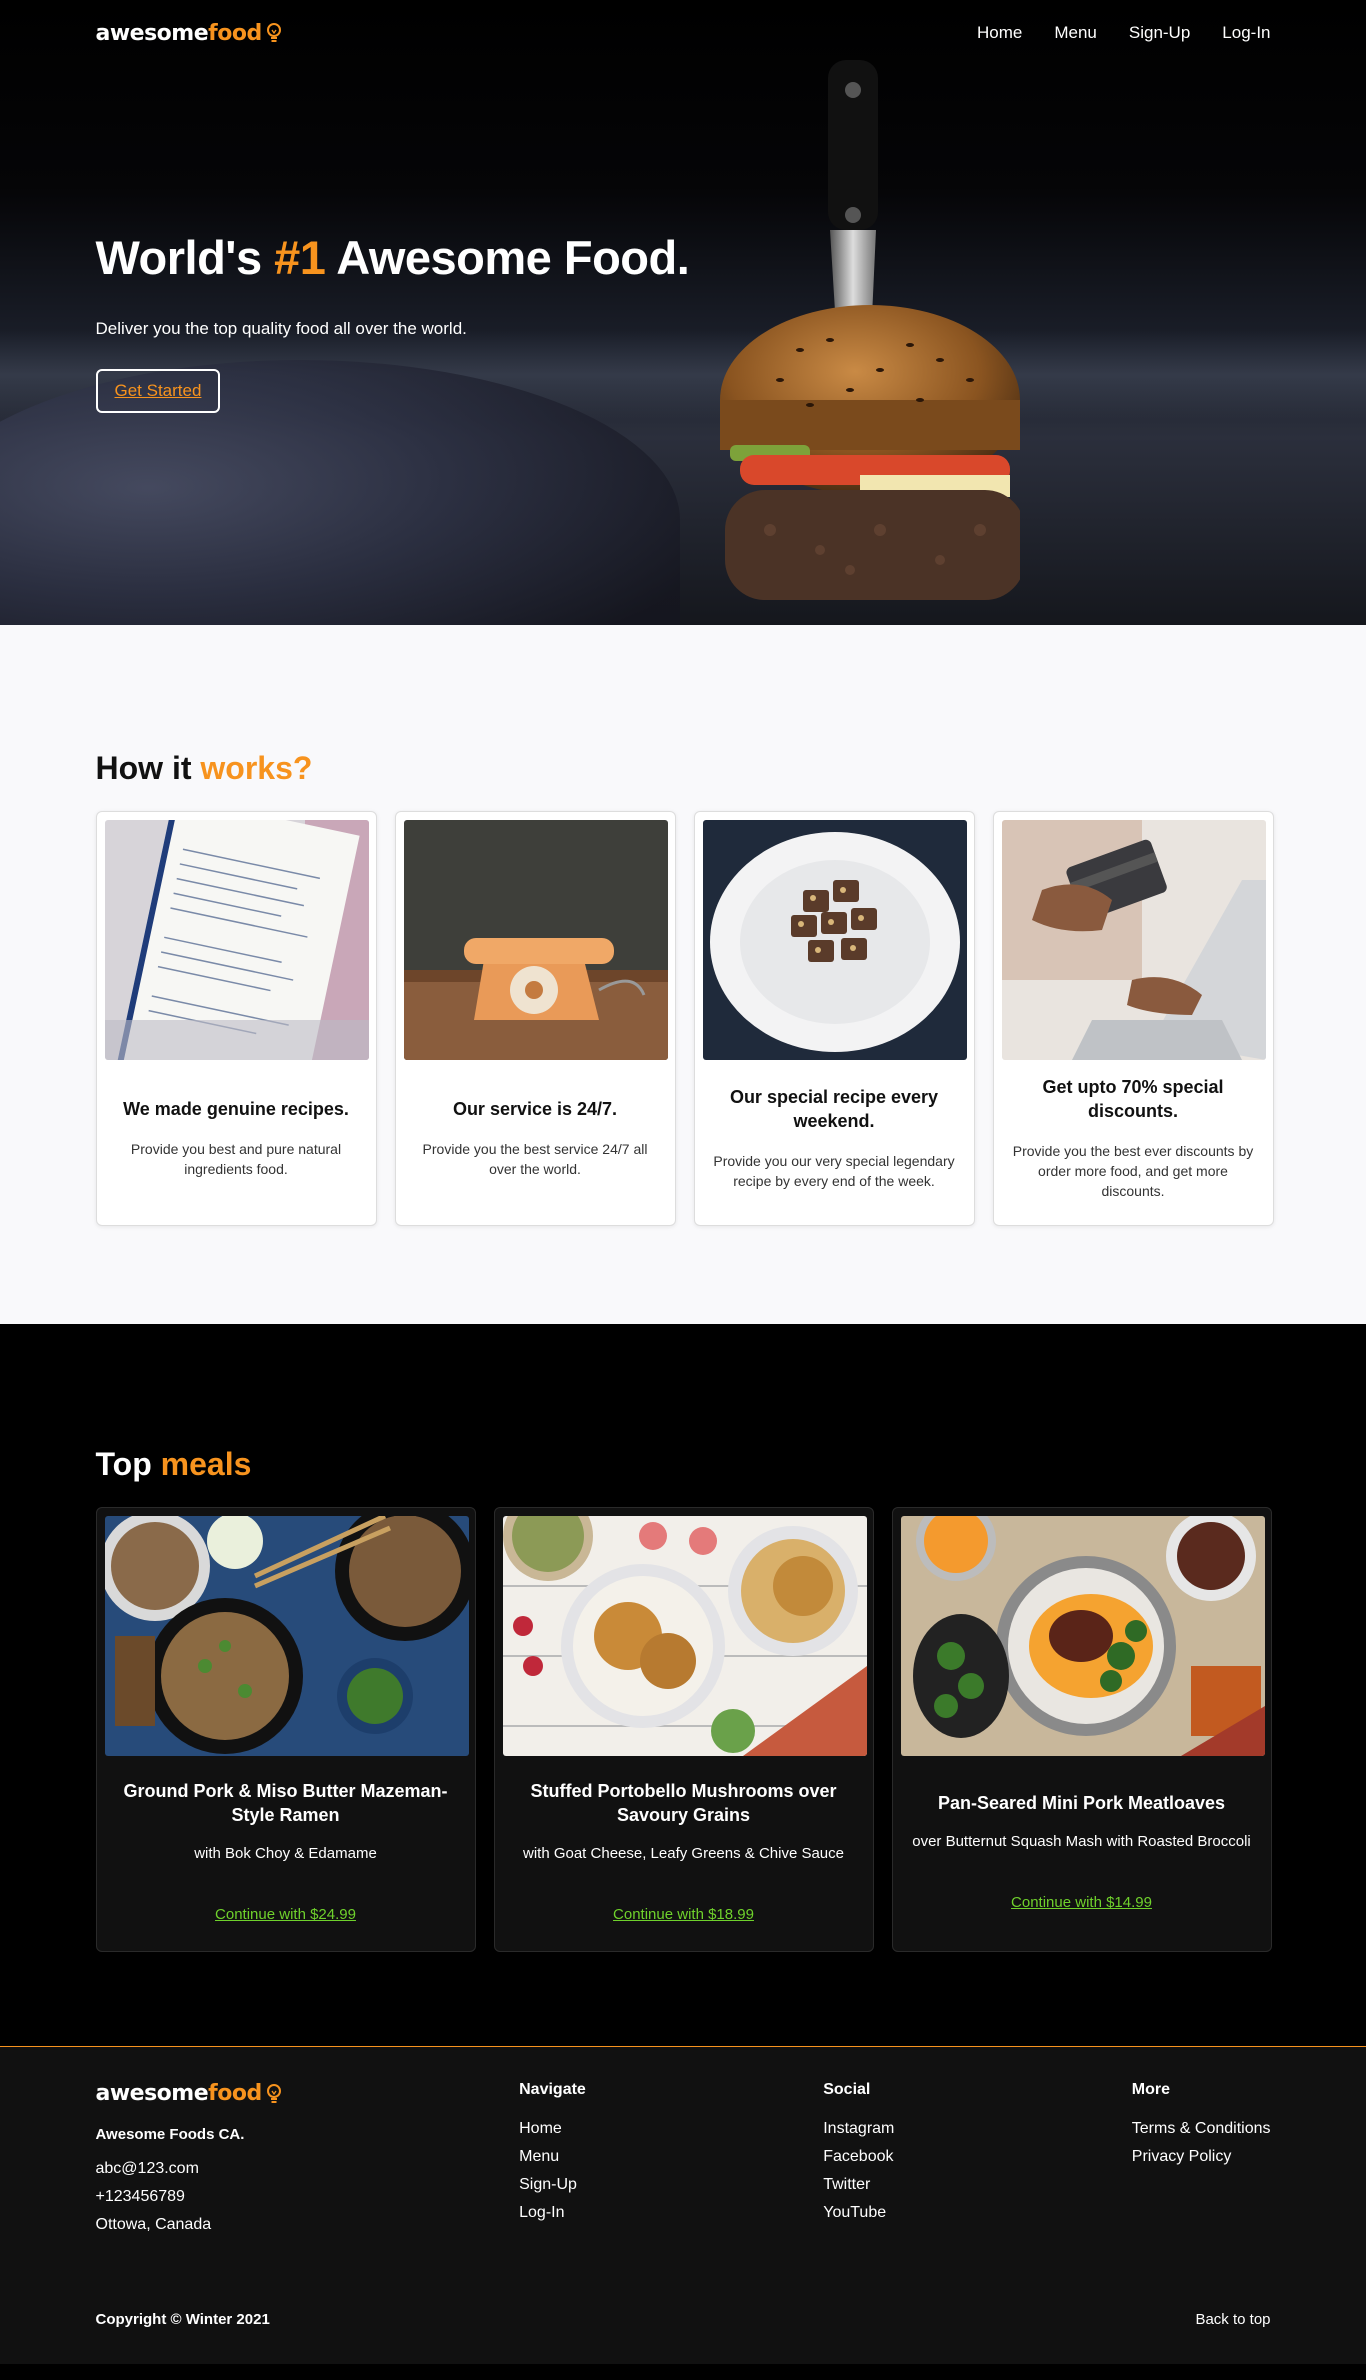  Describe the element at coordinates (1082, 1636) in the screenshot. I see `meatloaf-meal-image` at that location.